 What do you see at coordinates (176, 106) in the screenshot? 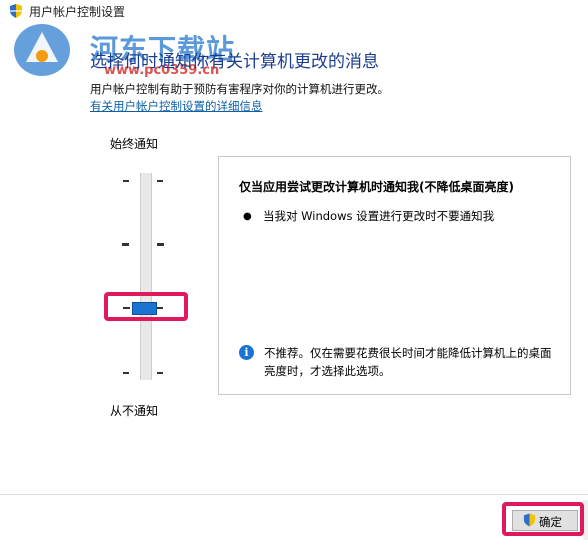
I see `uac-details-link: 有关用户帐户控制设置的详细信息` at bounding box center [176, 106].